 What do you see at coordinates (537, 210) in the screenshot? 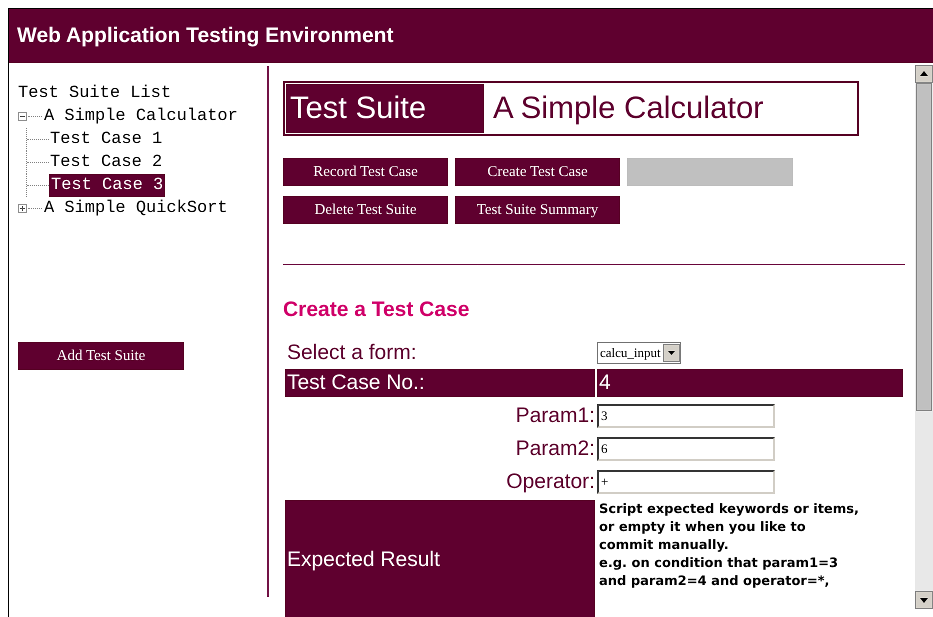
I see `action-button: Test Suite Summary` at bounding box center [537, 210].